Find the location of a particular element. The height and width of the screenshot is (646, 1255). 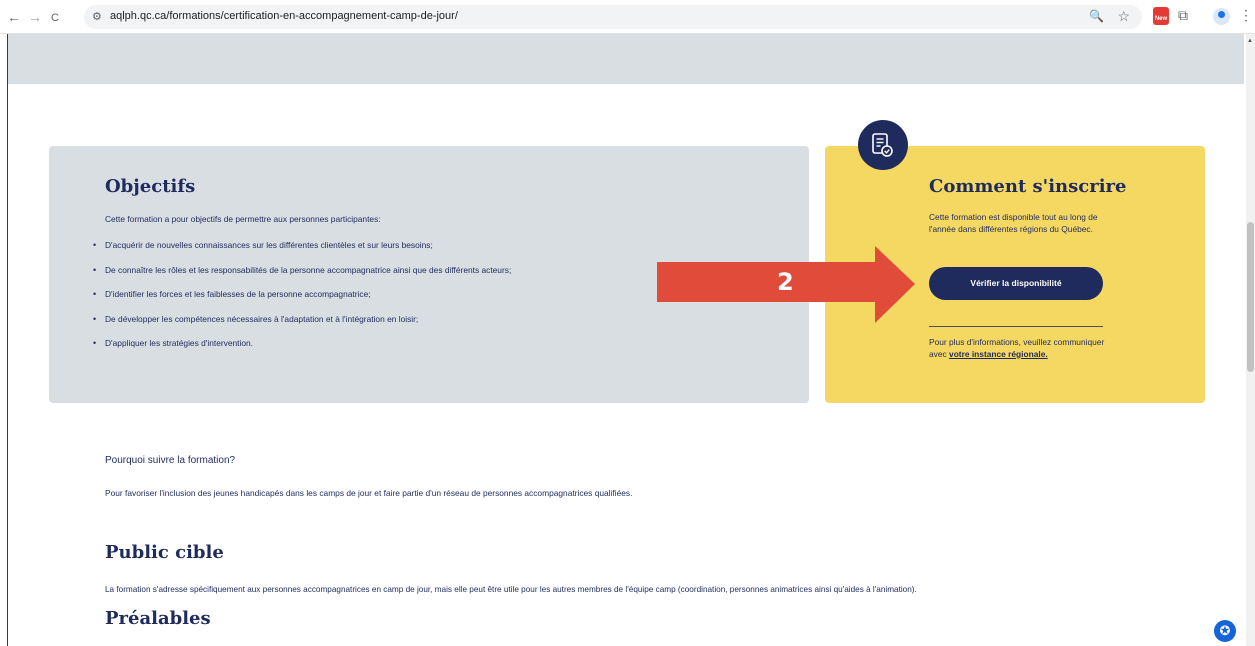

scrollbar-thumb is located at coordinates (1250, 297).